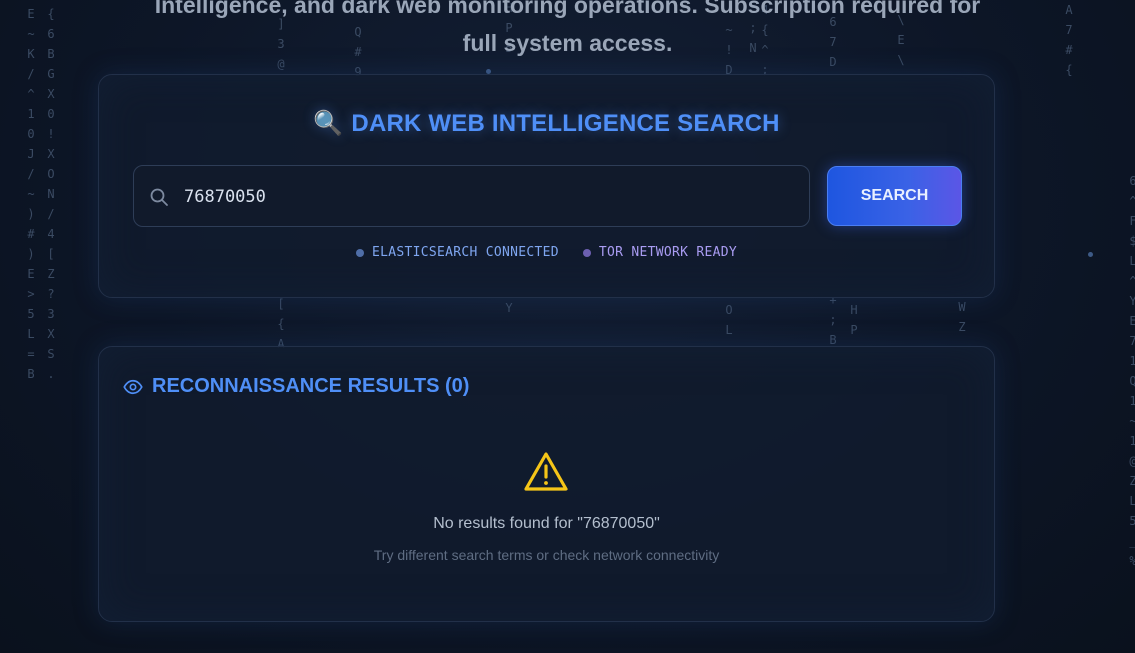  I want to click on status-label: ELASTICSEARCH CONNECTED, so click(465, 252).